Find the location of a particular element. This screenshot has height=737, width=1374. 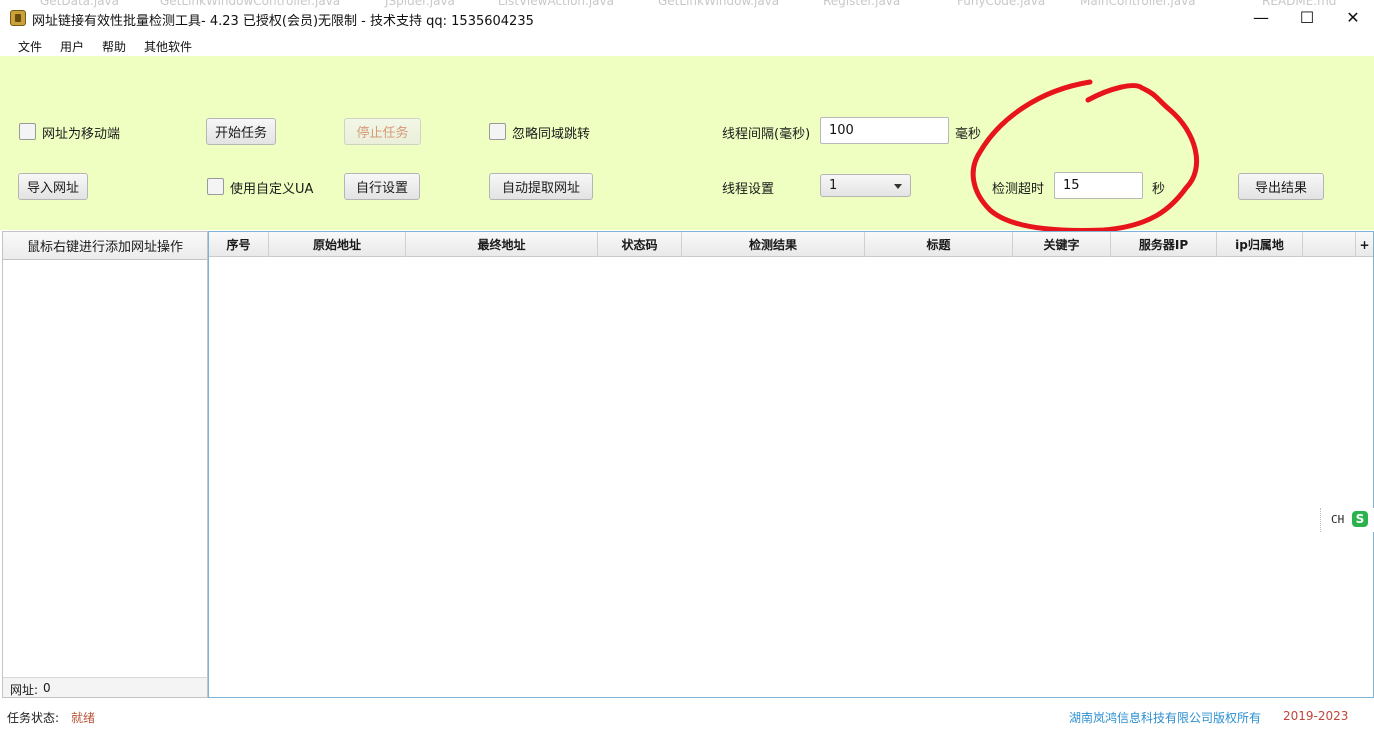

background-tab: Register.java is located at coordinates (862, 4).